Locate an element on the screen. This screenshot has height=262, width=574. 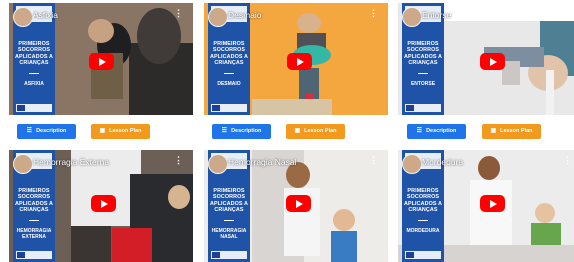
panel-topic: HEMORRAGIA NASAL is located at coordinates (229, 233).